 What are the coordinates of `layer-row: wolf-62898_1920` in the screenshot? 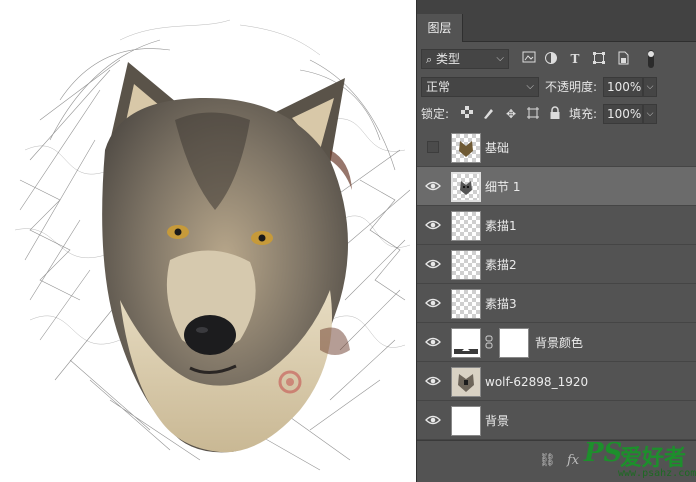 It's located at (556, 381).